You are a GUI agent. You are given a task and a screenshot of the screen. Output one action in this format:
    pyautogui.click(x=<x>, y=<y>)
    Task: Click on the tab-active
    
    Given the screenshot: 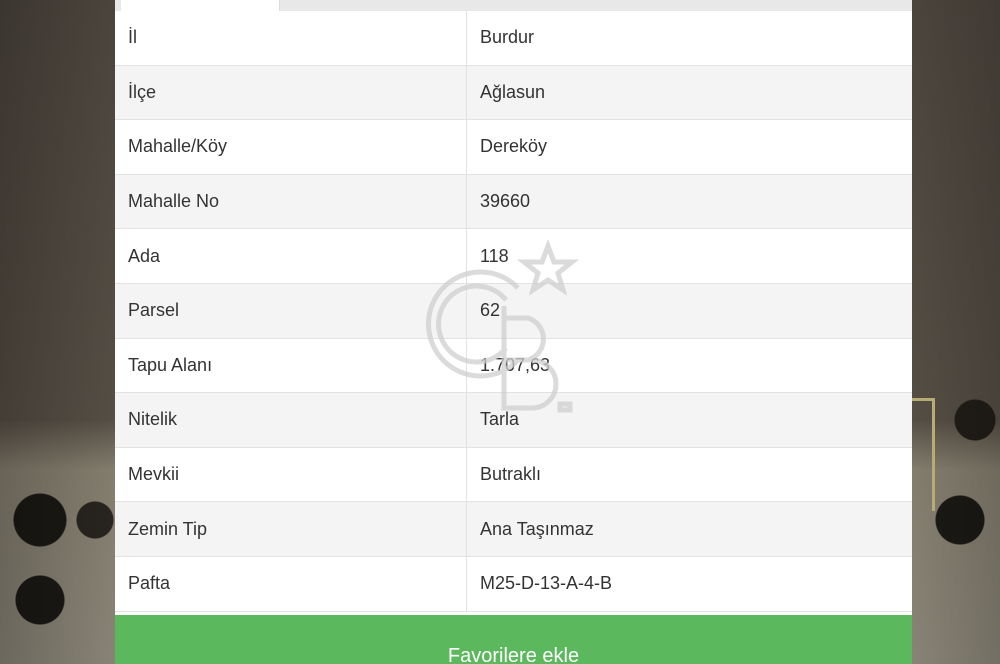 What is the action you would take?
    pyautogui.click(x=200, y=5)
    